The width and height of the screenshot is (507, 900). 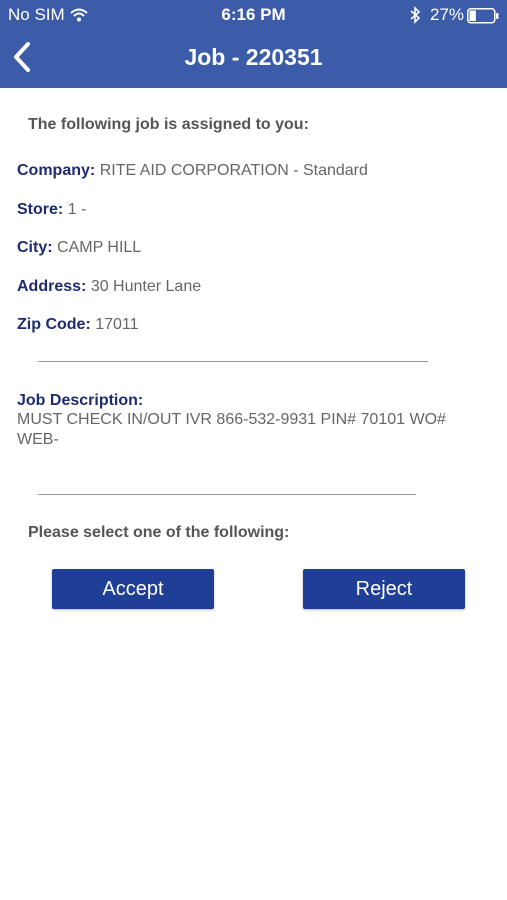 I want to click on battery-icon, so click(x=483, y=16).